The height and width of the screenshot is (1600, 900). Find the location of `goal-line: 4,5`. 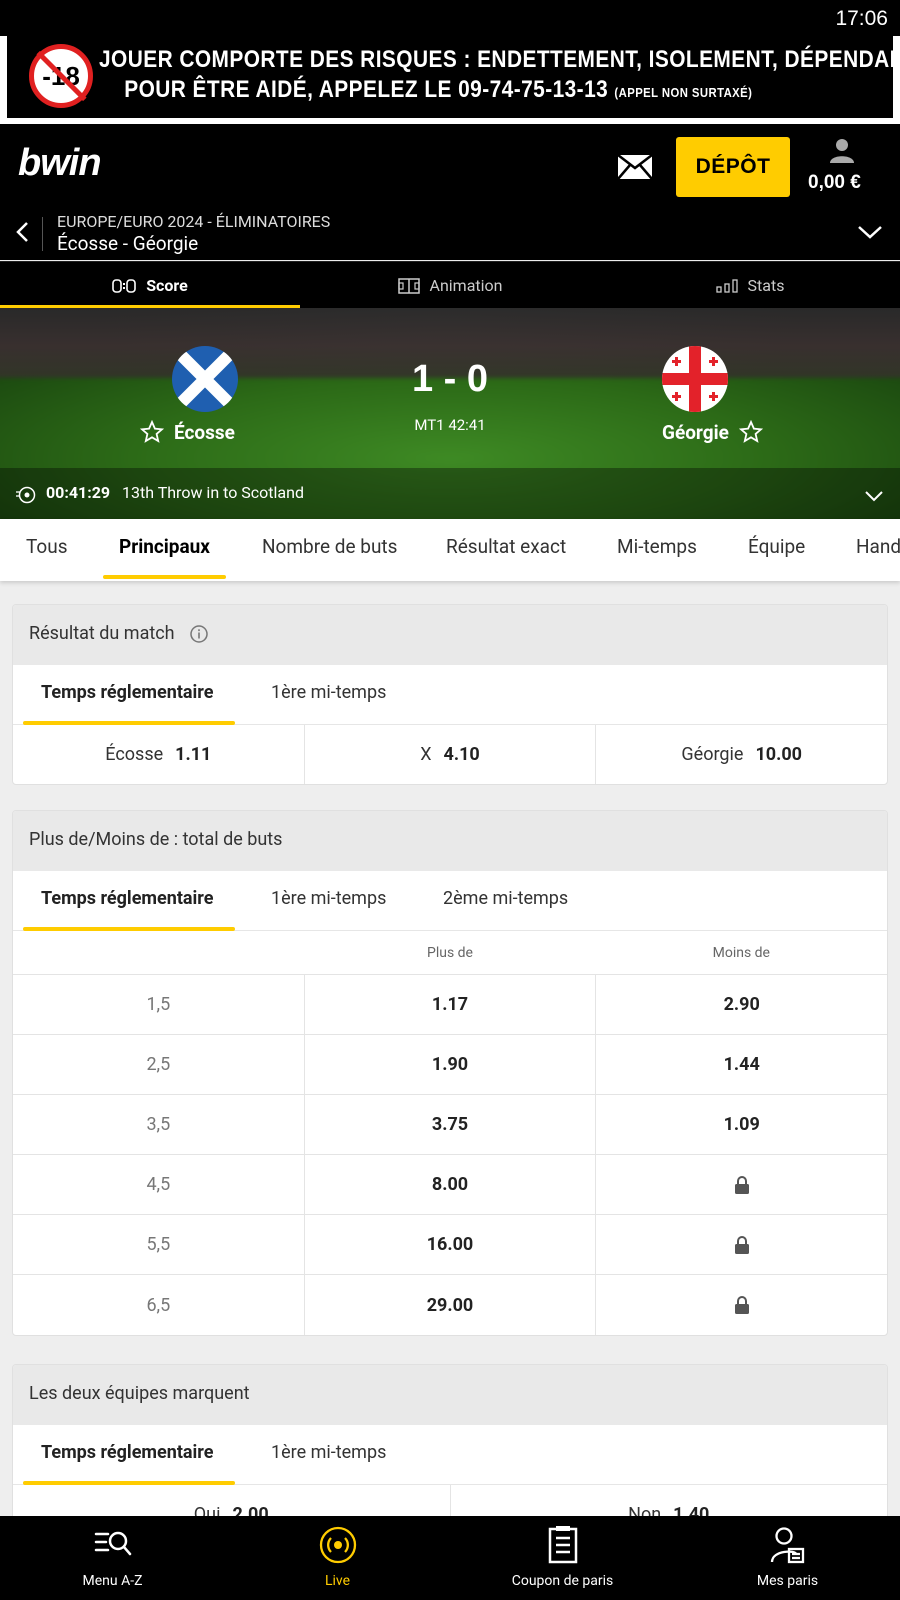

goal-line: 4,5 is located at coordinates (159, 1184).